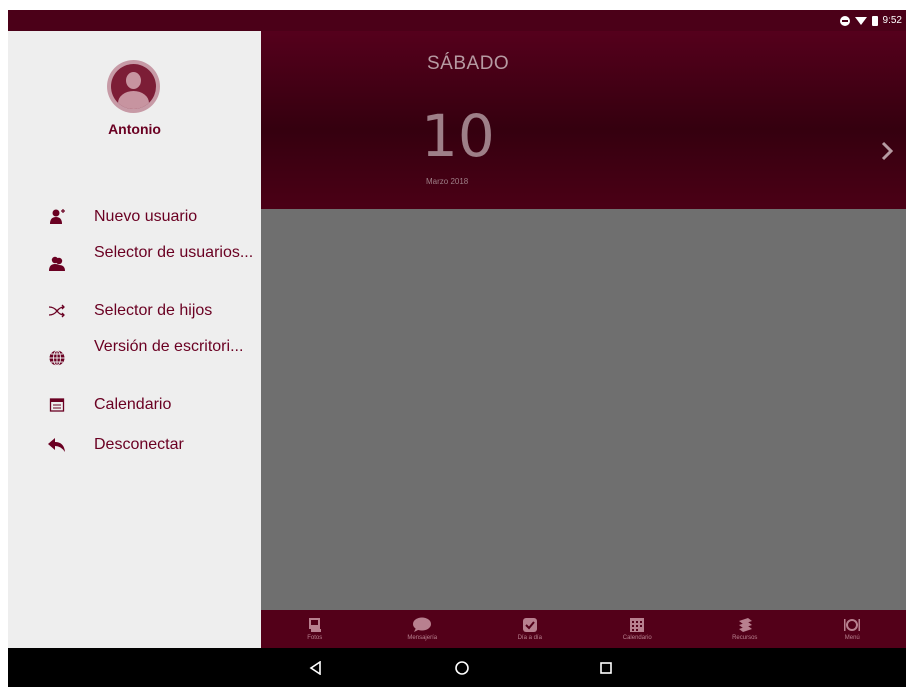  I want to click on do-not-disturb-icon, so click(844, 20).